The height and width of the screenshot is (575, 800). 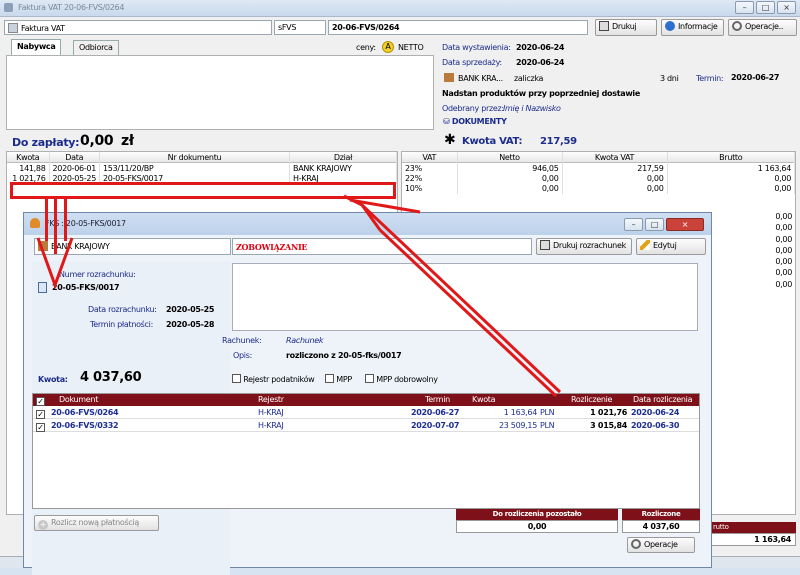 What do you see at coordinates (755, 77) in the screenshot?
I see `due-date: 2020-06-27` at bounding box center [755, 77].